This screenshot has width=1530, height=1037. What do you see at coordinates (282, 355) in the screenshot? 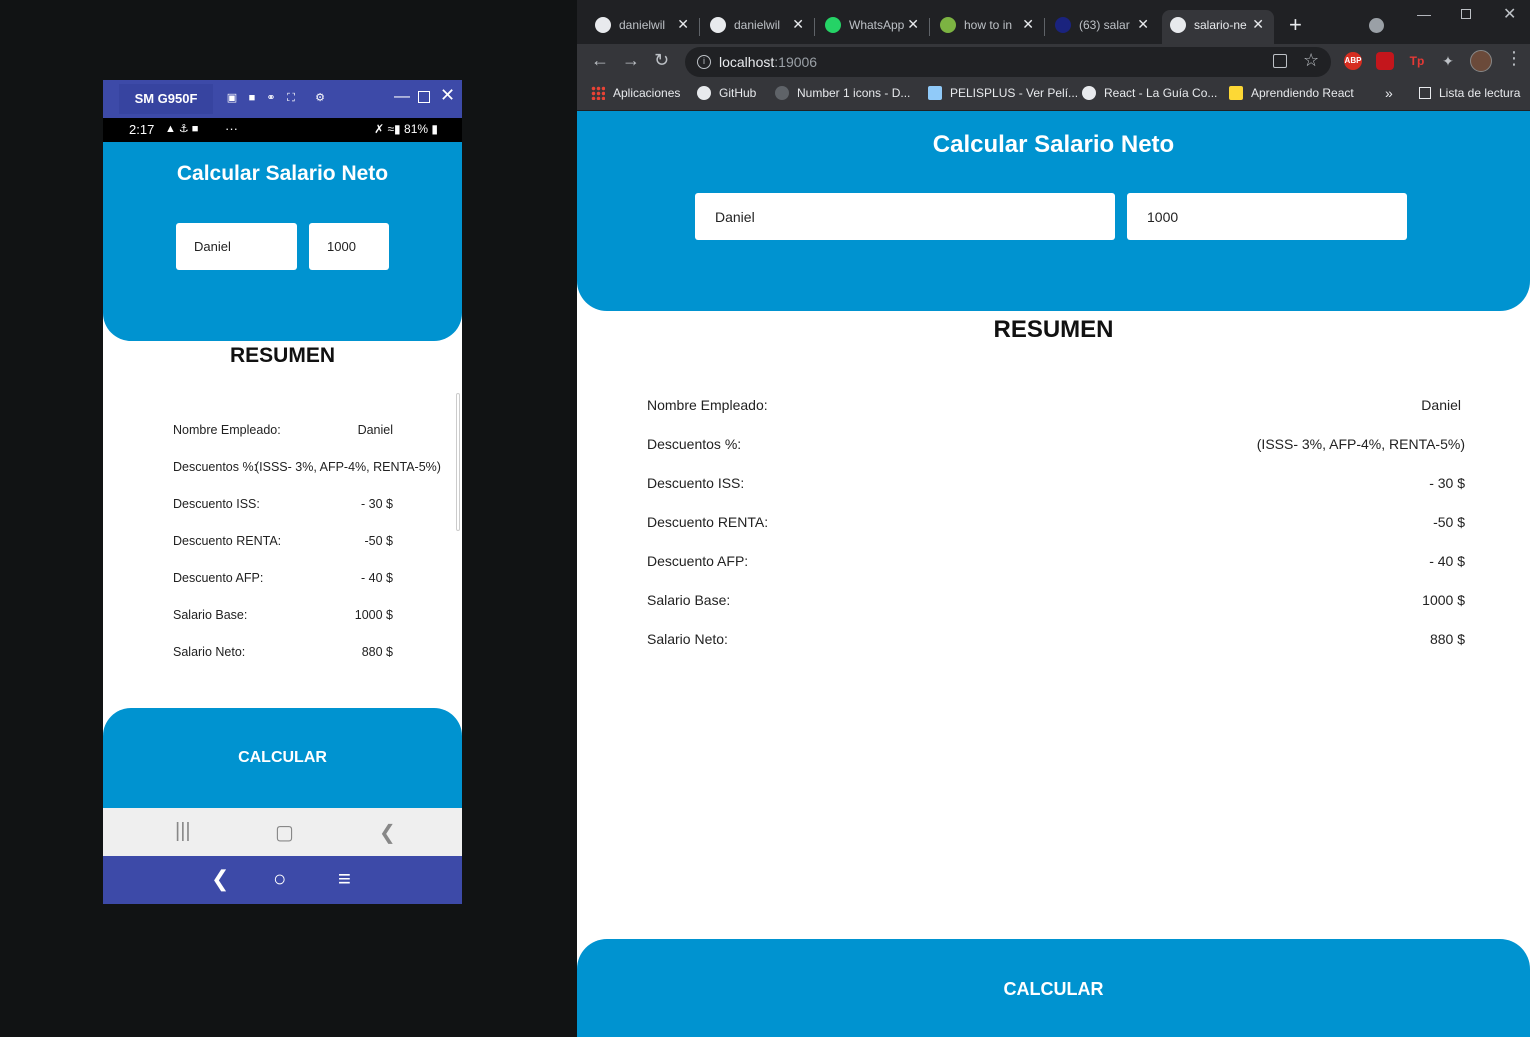
I see `summary-title: RESUMEN` at bounding box center [282, 355].